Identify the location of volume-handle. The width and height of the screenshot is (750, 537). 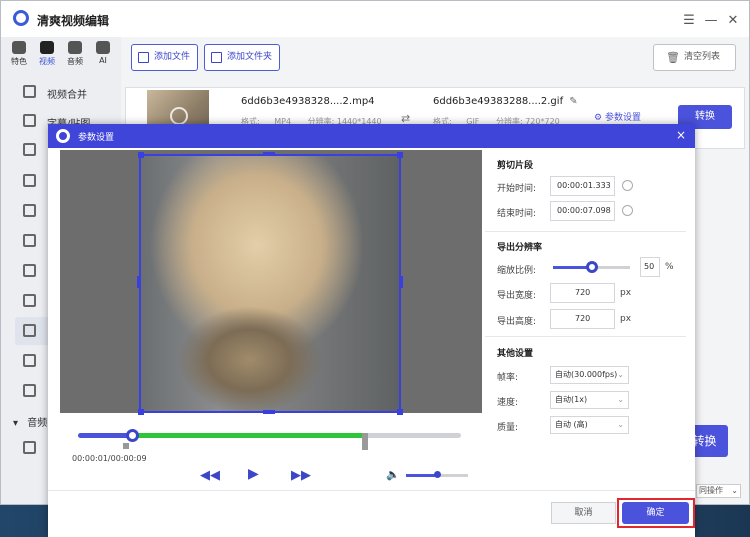
(437, 474).